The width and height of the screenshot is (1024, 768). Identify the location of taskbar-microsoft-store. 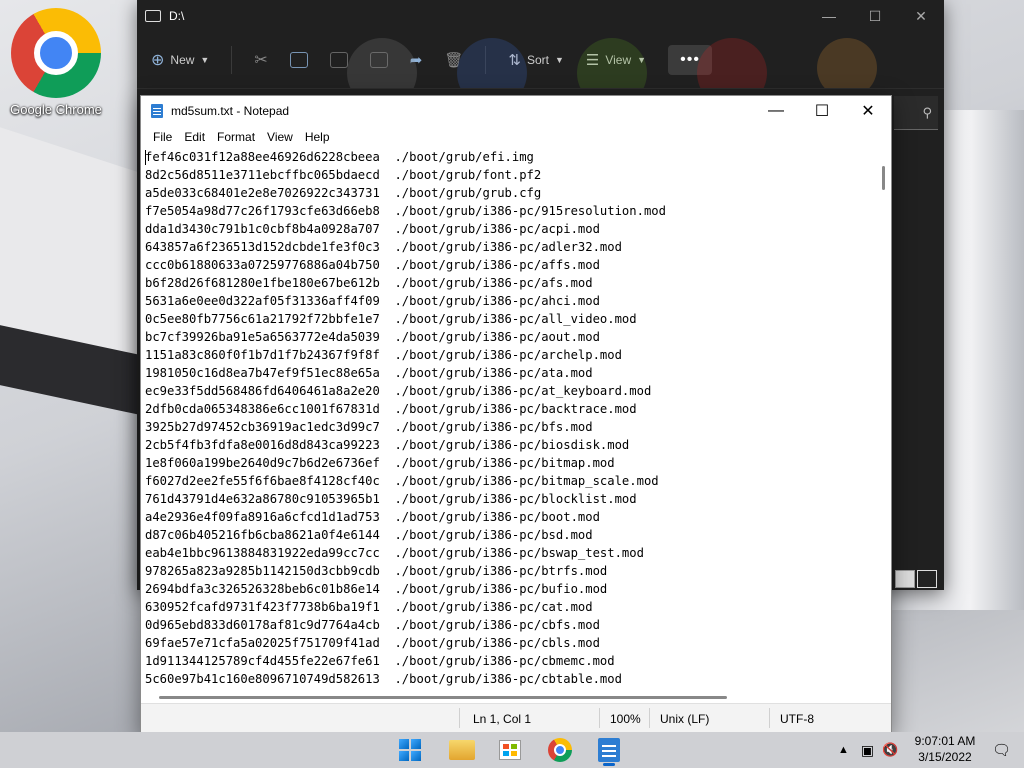
(510, 750).